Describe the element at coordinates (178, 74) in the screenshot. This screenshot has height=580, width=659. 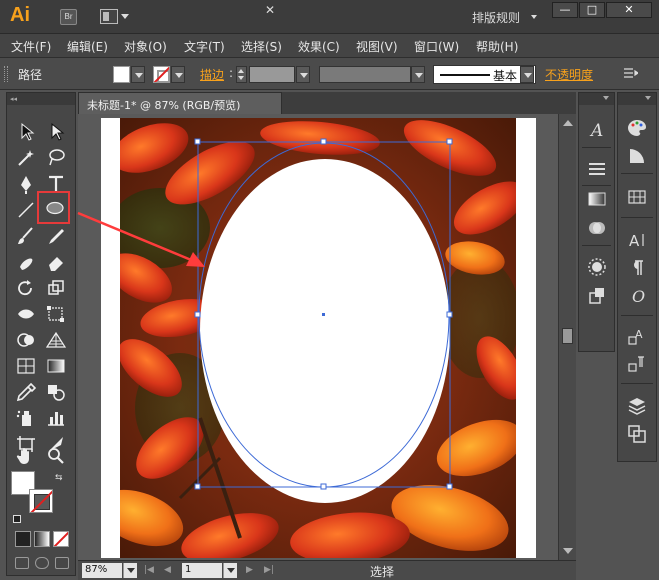
I see `stroke-dropdown` at that location.